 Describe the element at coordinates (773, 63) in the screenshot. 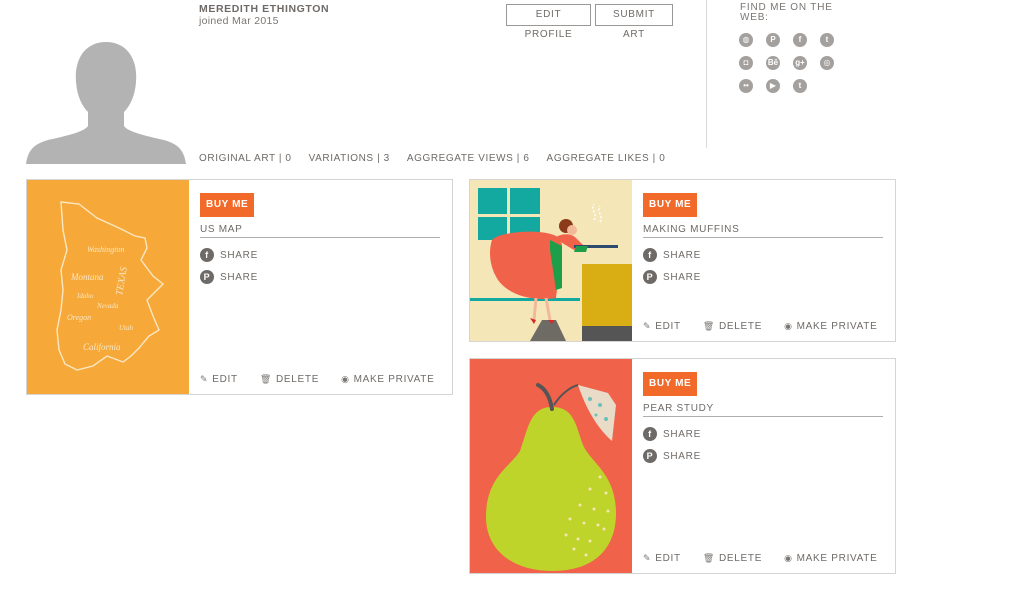

I see `behance-icon: Bē` at that location.